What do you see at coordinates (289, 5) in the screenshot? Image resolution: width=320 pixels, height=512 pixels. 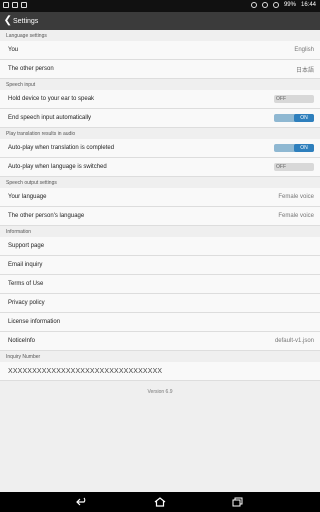 I see `battery-percent: 99%` at bounding box center [289, 5].